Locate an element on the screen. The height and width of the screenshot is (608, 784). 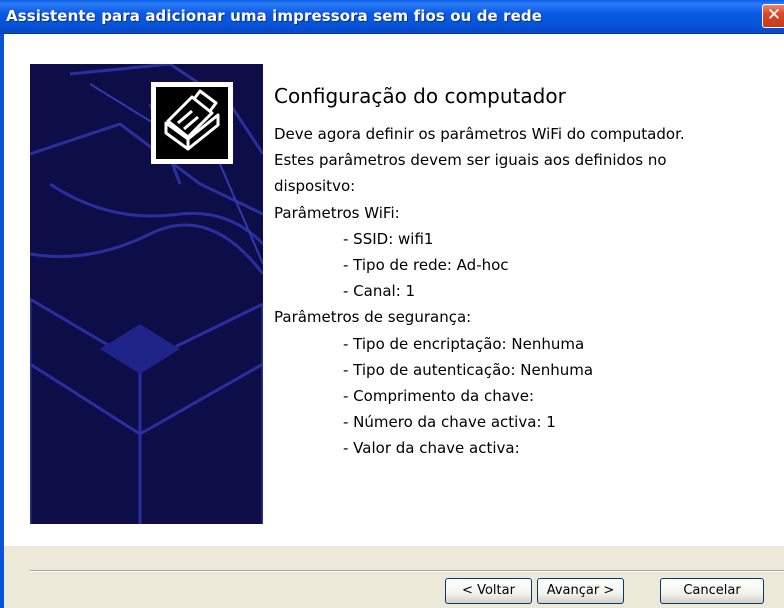
back-button: < Voltar is located at coordinates (488, 591).